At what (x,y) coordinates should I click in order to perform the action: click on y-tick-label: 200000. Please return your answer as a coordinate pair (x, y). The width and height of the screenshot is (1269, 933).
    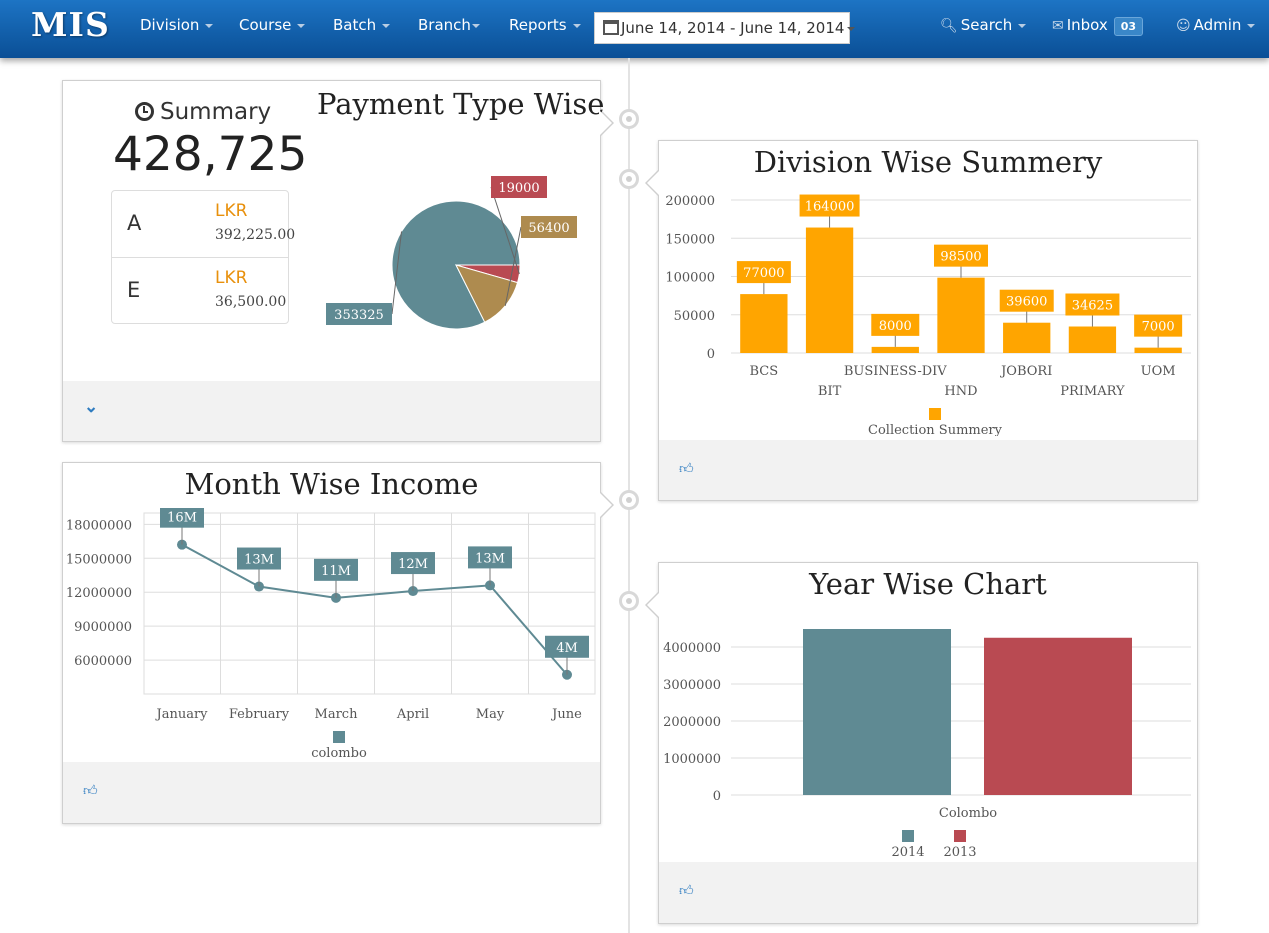
    Looking at the image, I should click on (690, 201).